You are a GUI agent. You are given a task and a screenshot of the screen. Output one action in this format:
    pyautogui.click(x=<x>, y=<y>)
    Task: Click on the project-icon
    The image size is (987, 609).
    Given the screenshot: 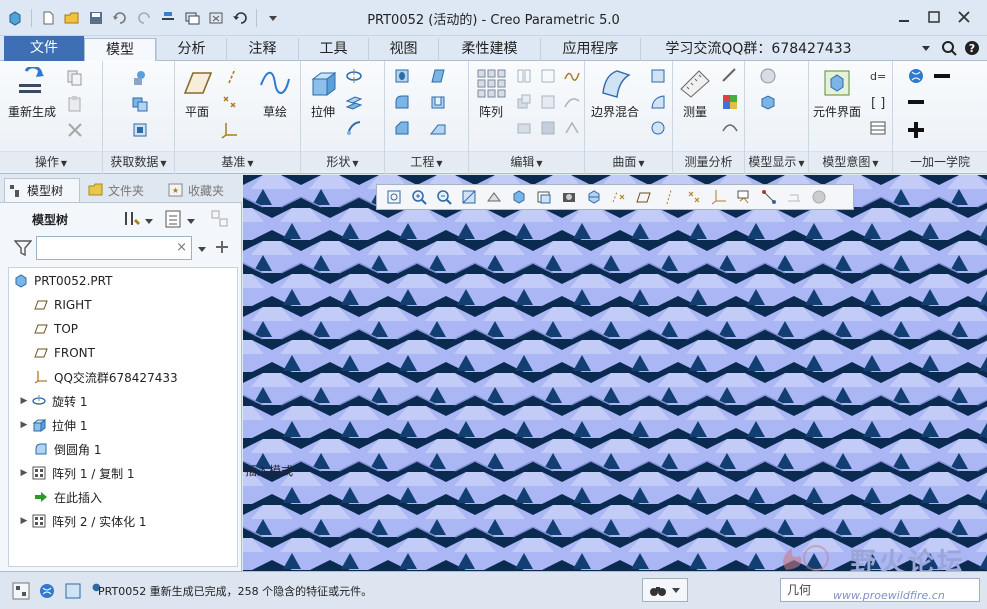 What is the action you would take?
    pyautogui.click(x=572, y=128)
    